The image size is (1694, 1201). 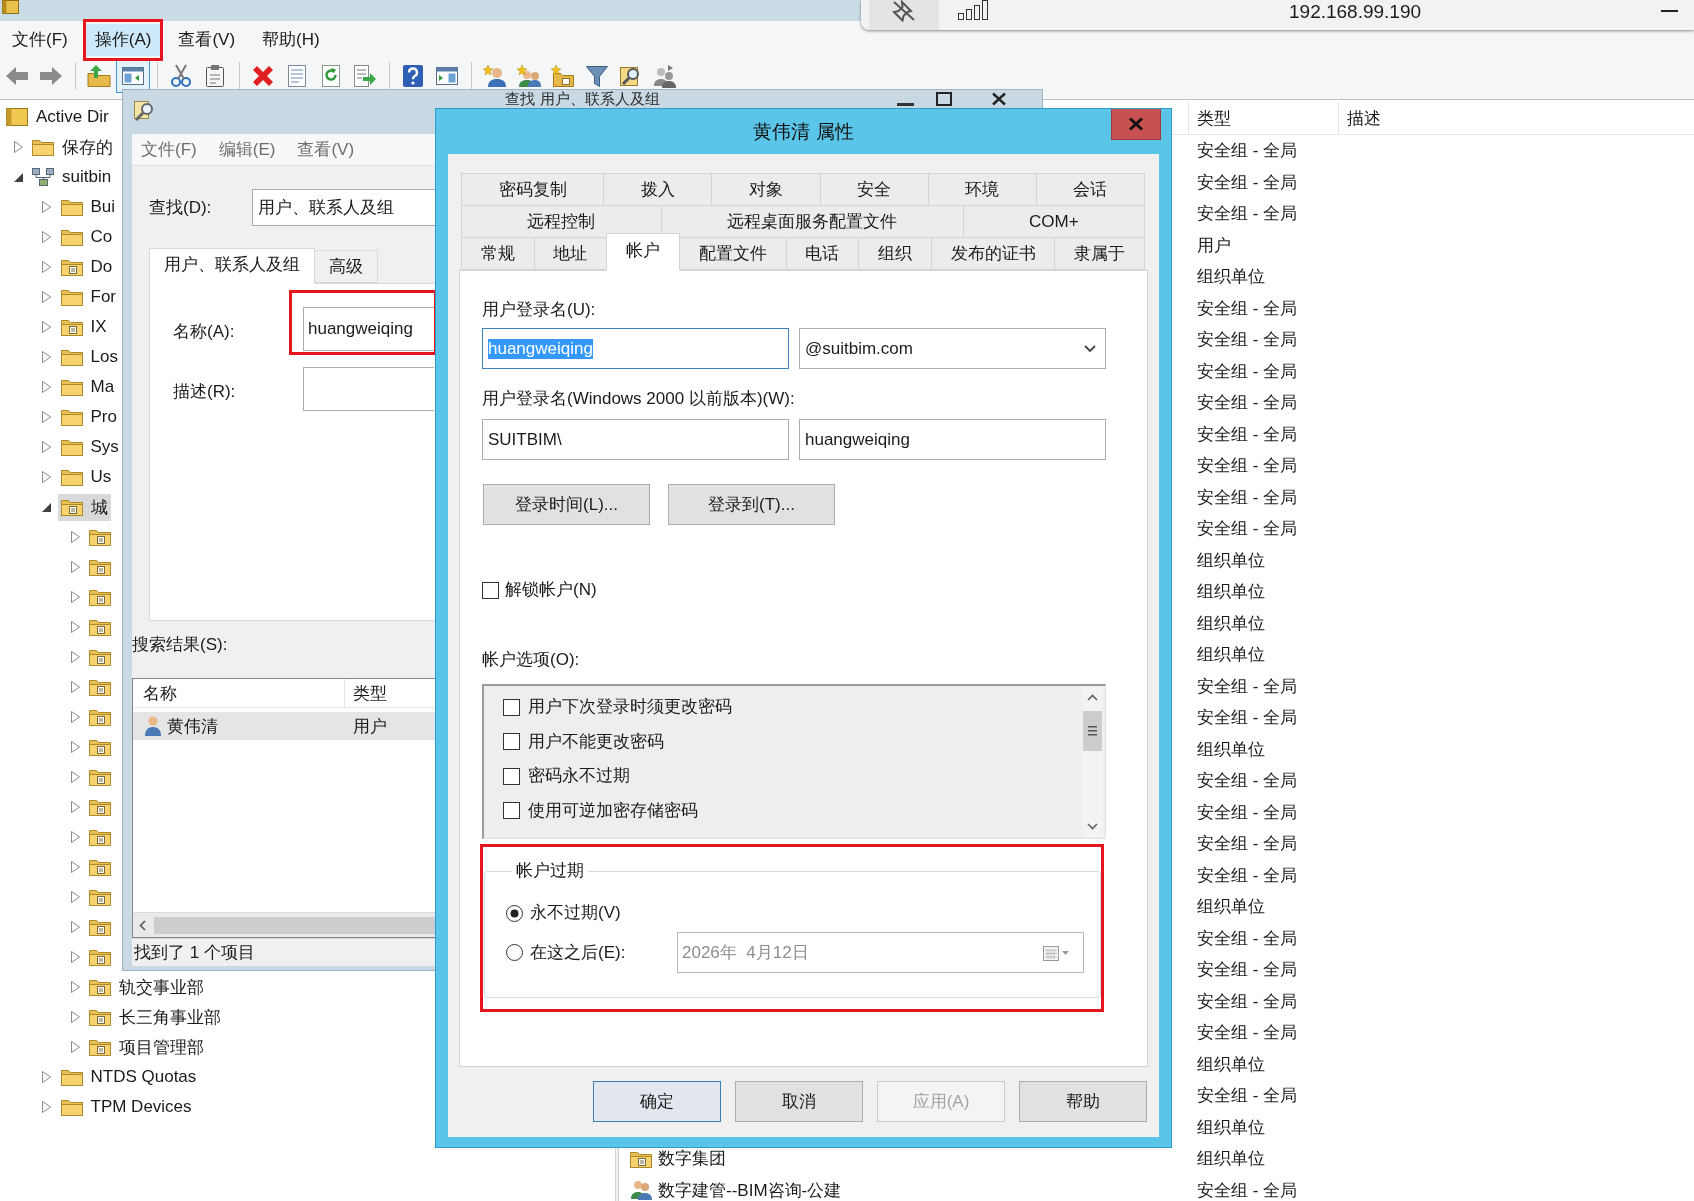 What do you see at coordinates (498, 253) in the screenshot?
I see `tab: 常规` at bounding box center [498, 253].